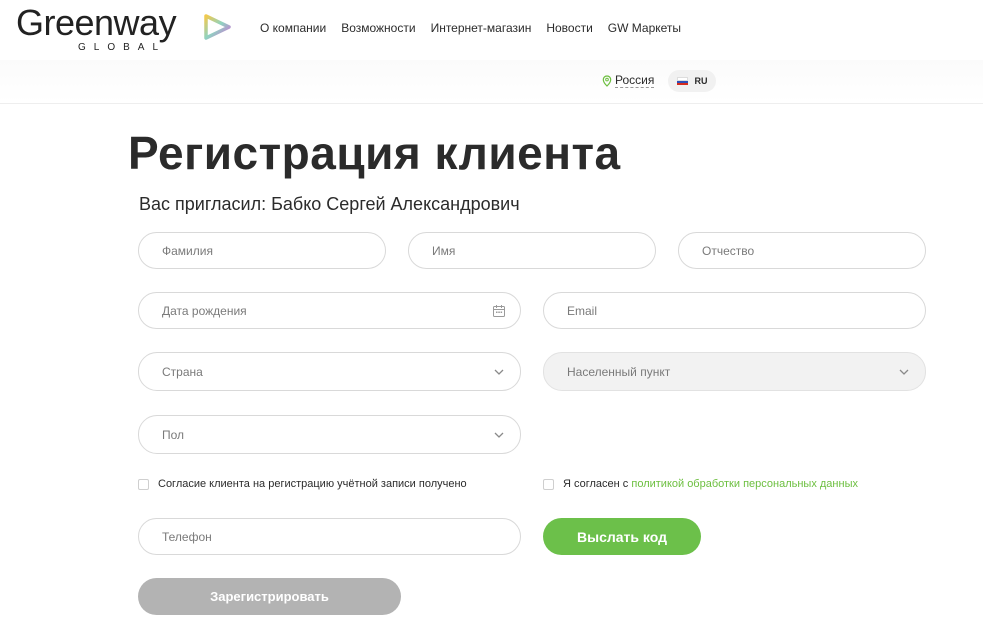 The image size is (983, 642). What do you see at coordinates (746, 310) in the screenshot?
I see `email-input` at bounding box center [746, 310].